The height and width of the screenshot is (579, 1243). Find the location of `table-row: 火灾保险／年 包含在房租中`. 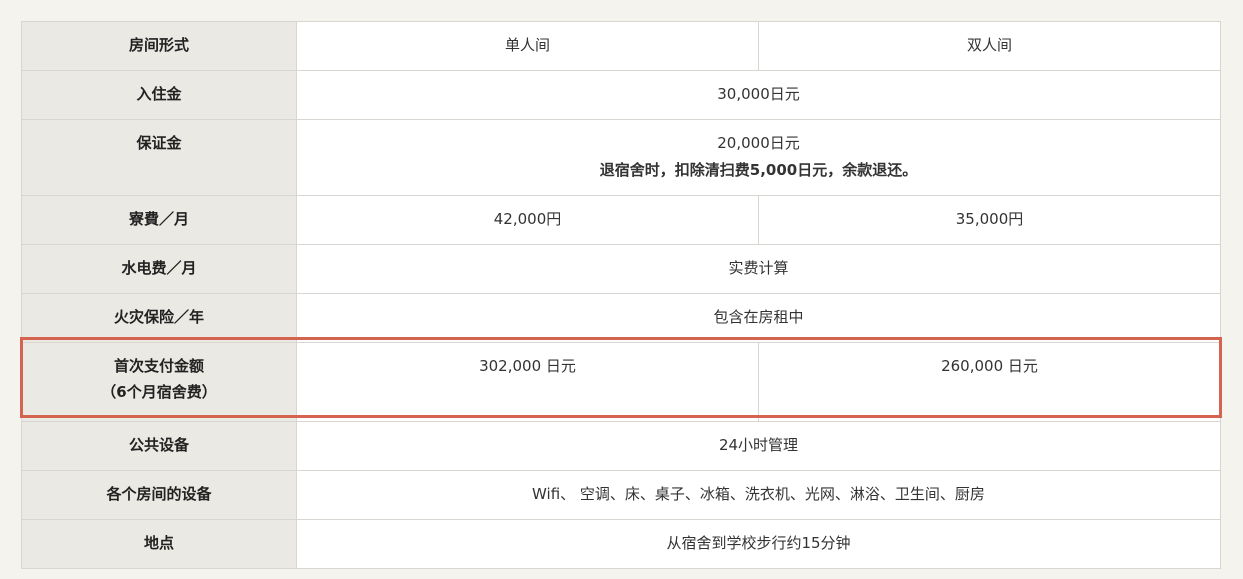

table-row: 火灾保险／年 包含在房租中 is located at coordinates (621, 318).